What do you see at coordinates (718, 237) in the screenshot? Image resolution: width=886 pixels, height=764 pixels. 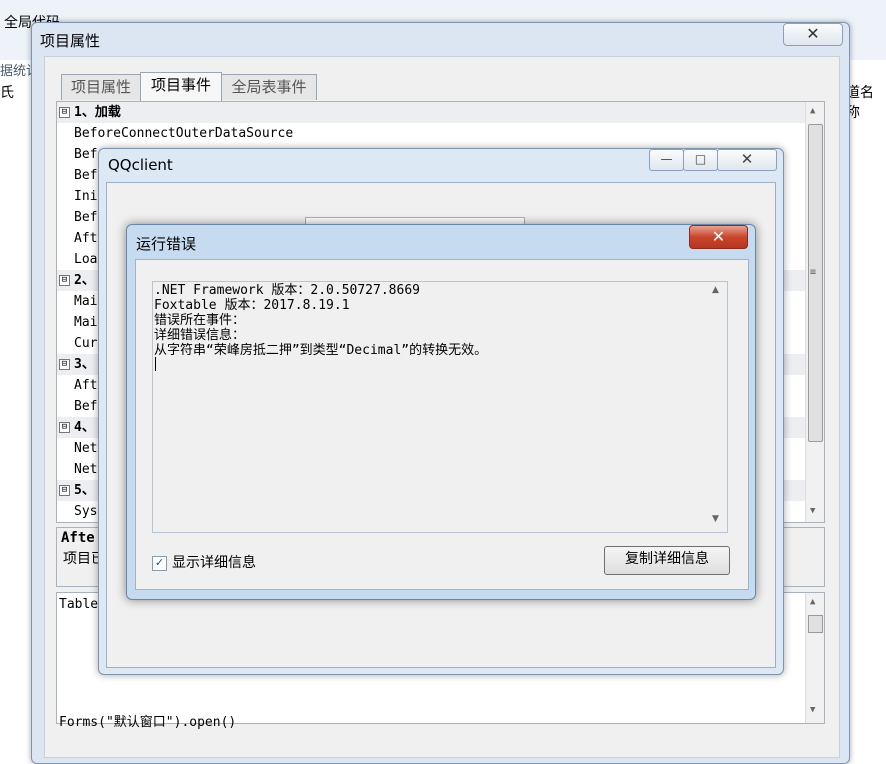 I see `error-dialog-close-button: ✕` at bounding box center [718, 237].